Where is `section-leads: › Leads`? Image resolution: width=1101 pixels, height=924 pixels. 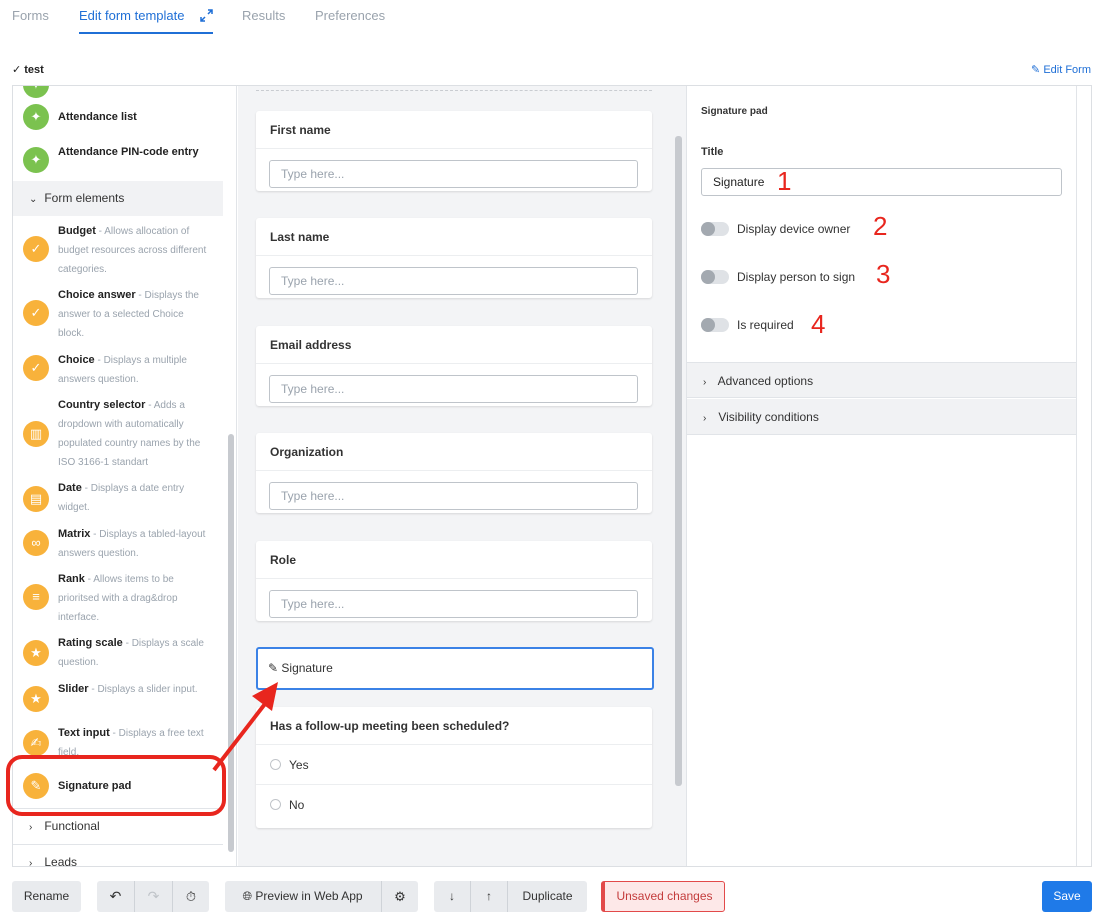
section-leads: › Leads is located at coordinates (118, 855).